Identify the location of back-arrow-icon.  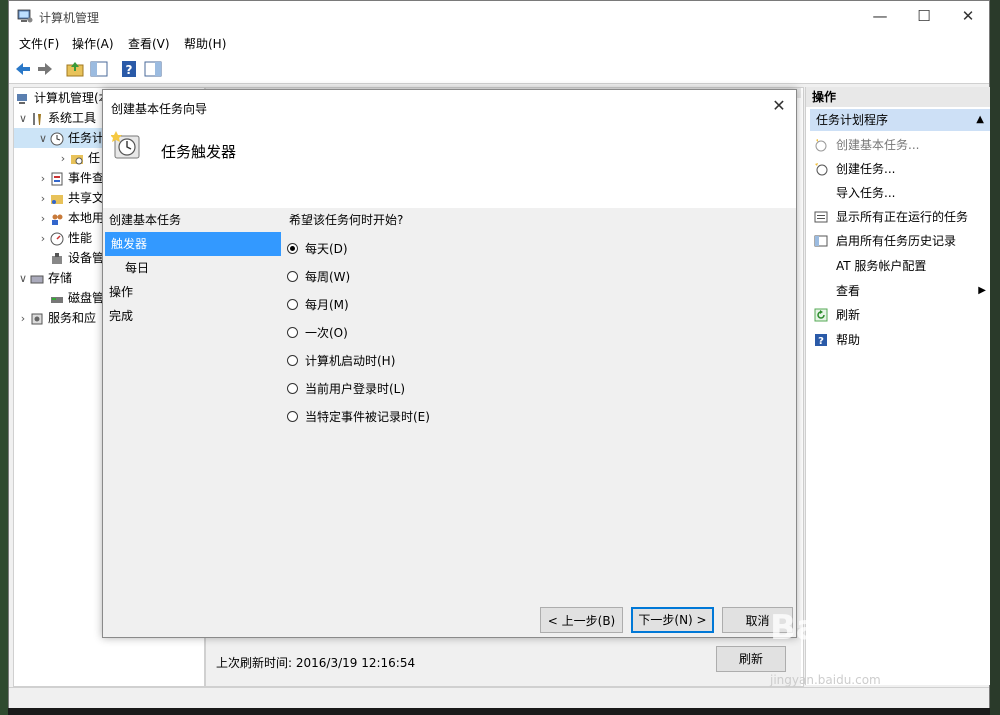
(23, 69).